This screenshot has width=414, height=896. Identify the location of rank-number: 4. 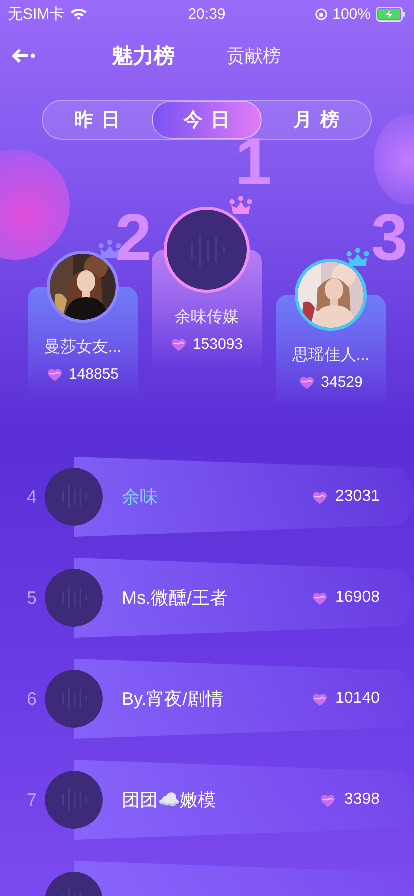
(32, 497).